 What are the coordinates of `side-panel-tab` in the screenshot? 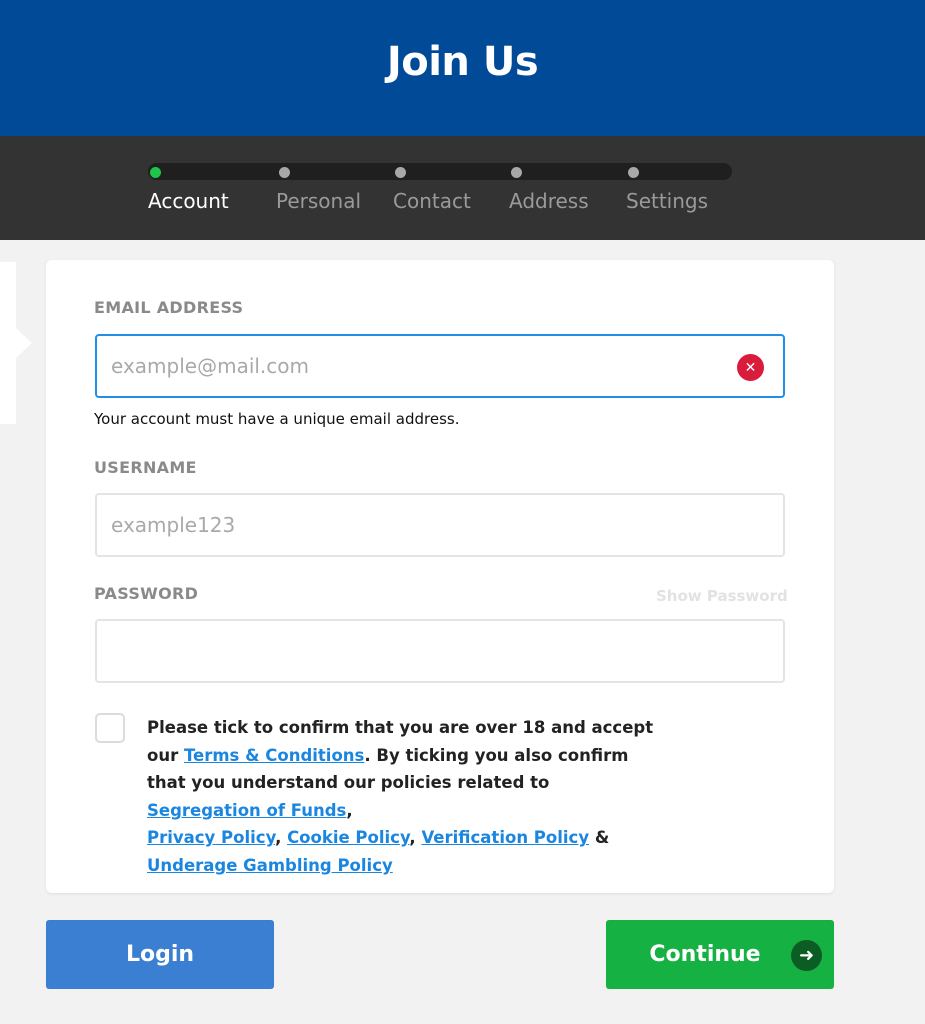 It's located at (16, 343).